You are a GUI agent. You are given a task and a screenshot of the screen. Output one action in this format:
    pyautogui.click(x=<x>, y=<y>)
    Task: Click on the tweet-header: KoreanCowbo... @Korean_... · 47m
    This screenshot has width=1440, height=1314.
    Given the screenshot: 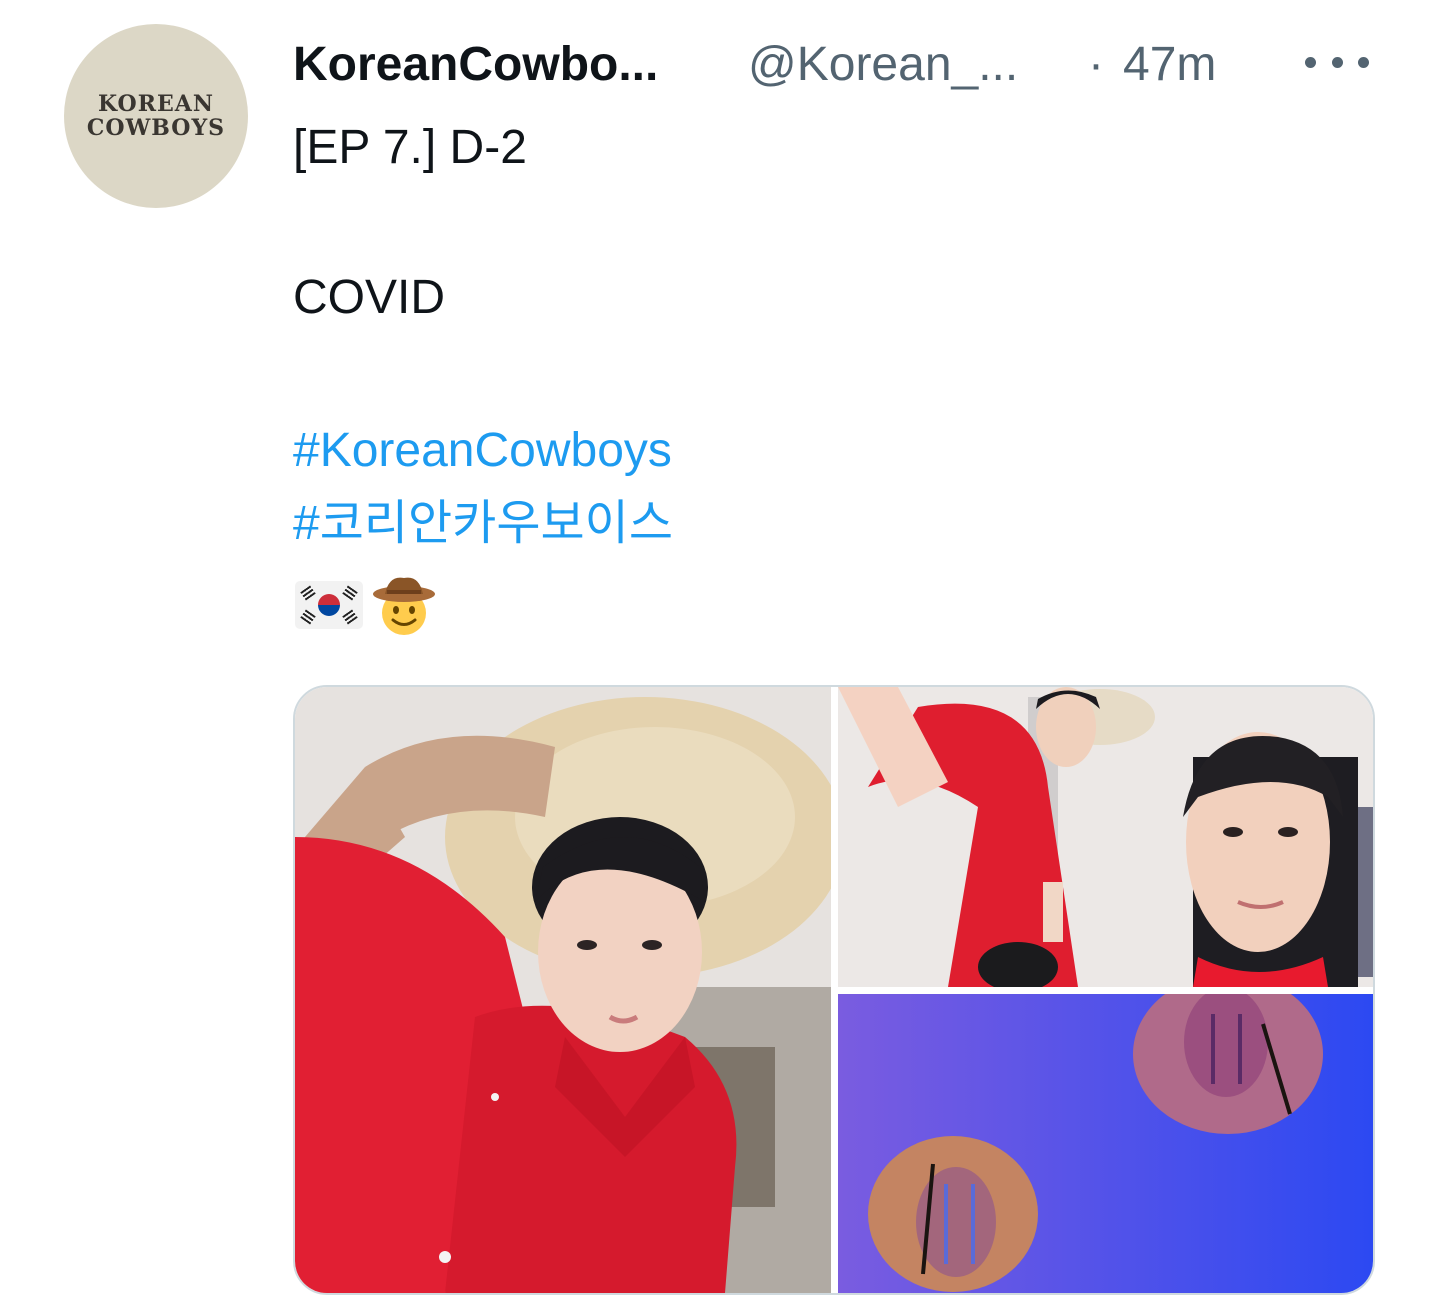 What is the action you would take?
    pyautogui.click(x=838, y=65)
    